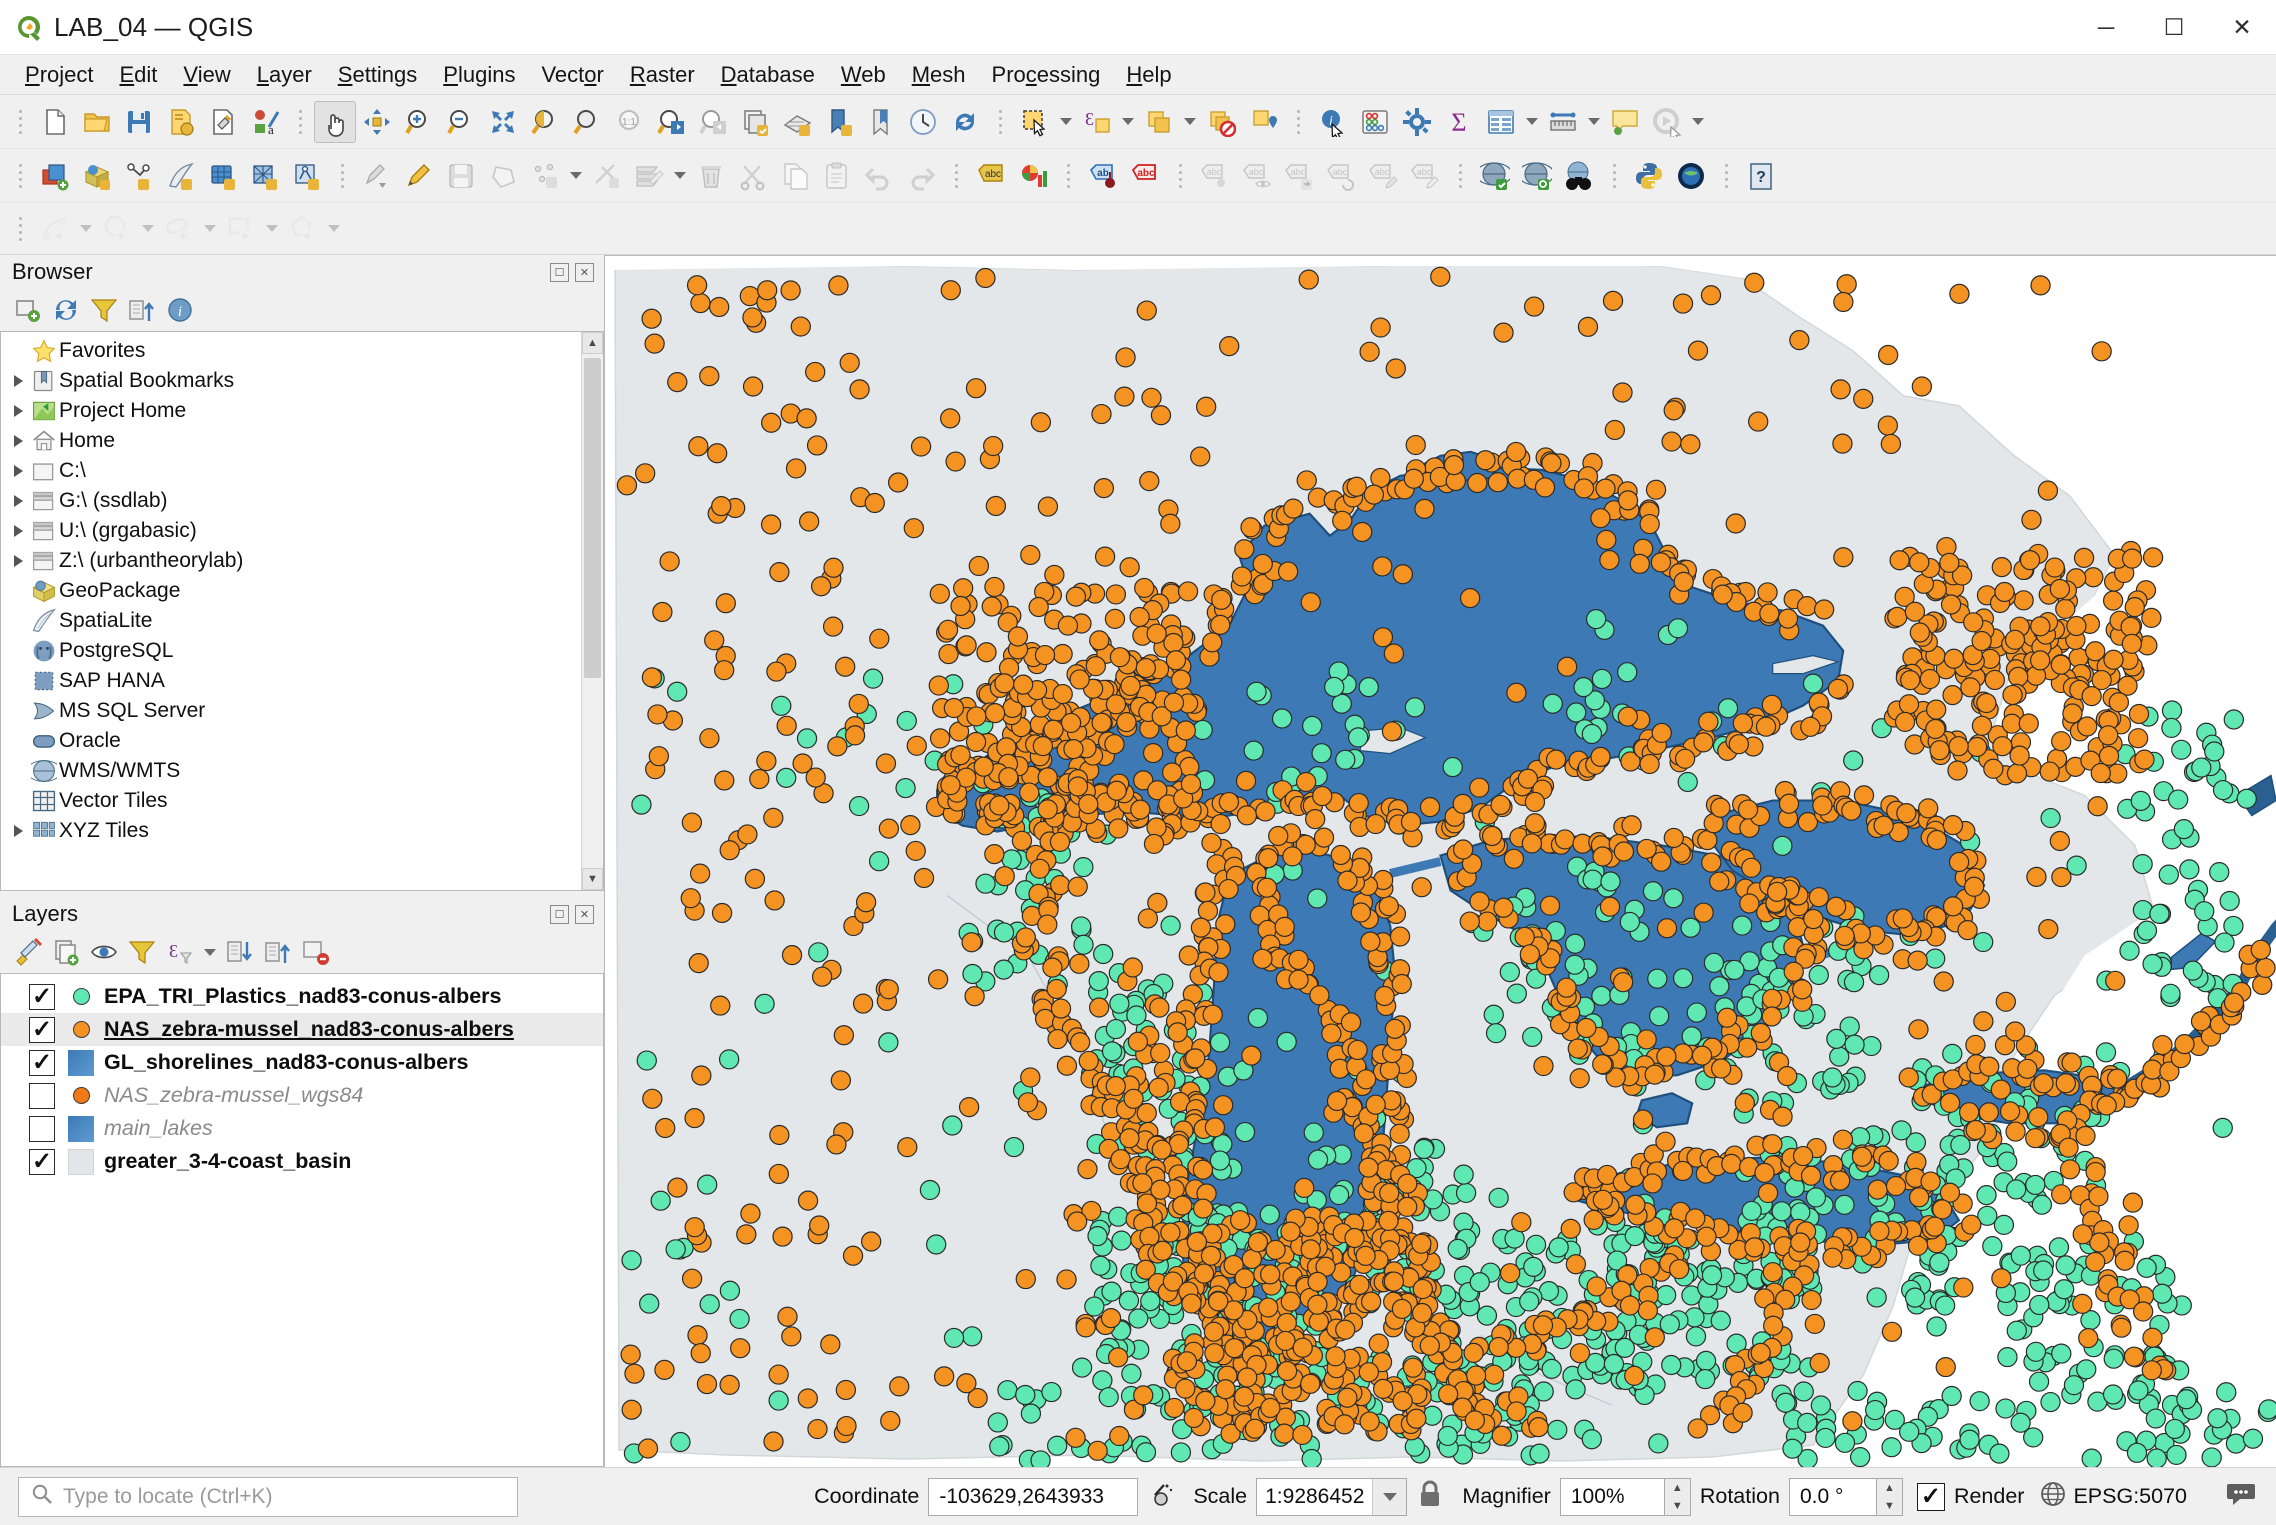 This screenshot has height=1525, width=2276. Describe the element at coordinates (28, 310) in the screenshot. I see `add-layer-icon` at that location.